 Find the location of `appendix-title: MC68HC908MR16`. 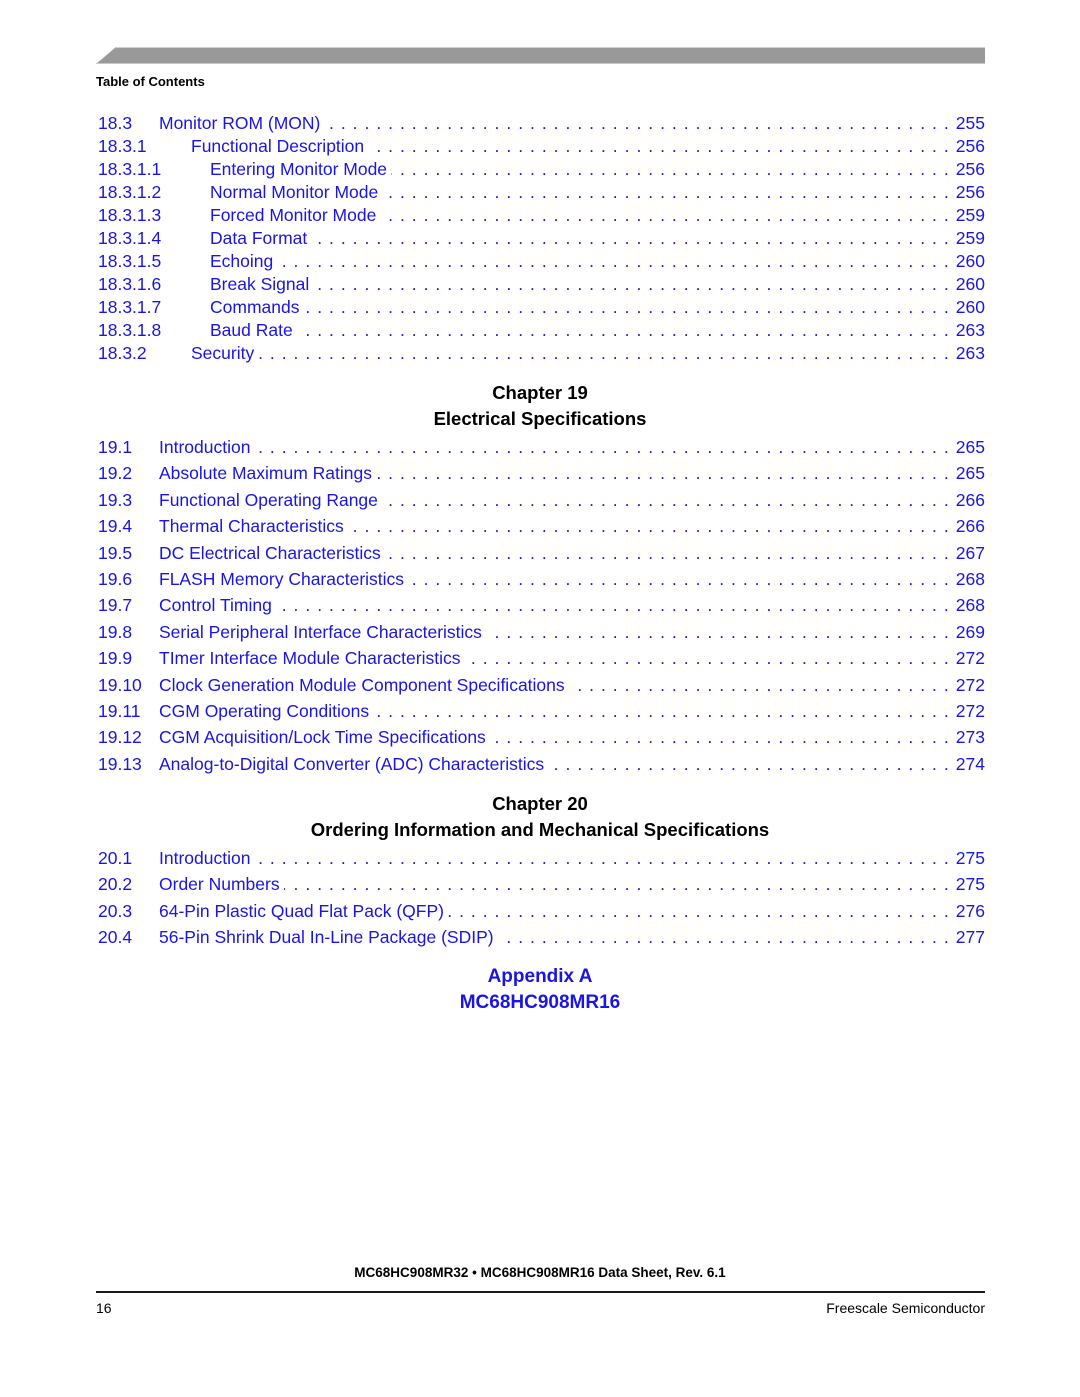

appendix-title: MC68HC908MR16 is located at coordinates (540, 1002).